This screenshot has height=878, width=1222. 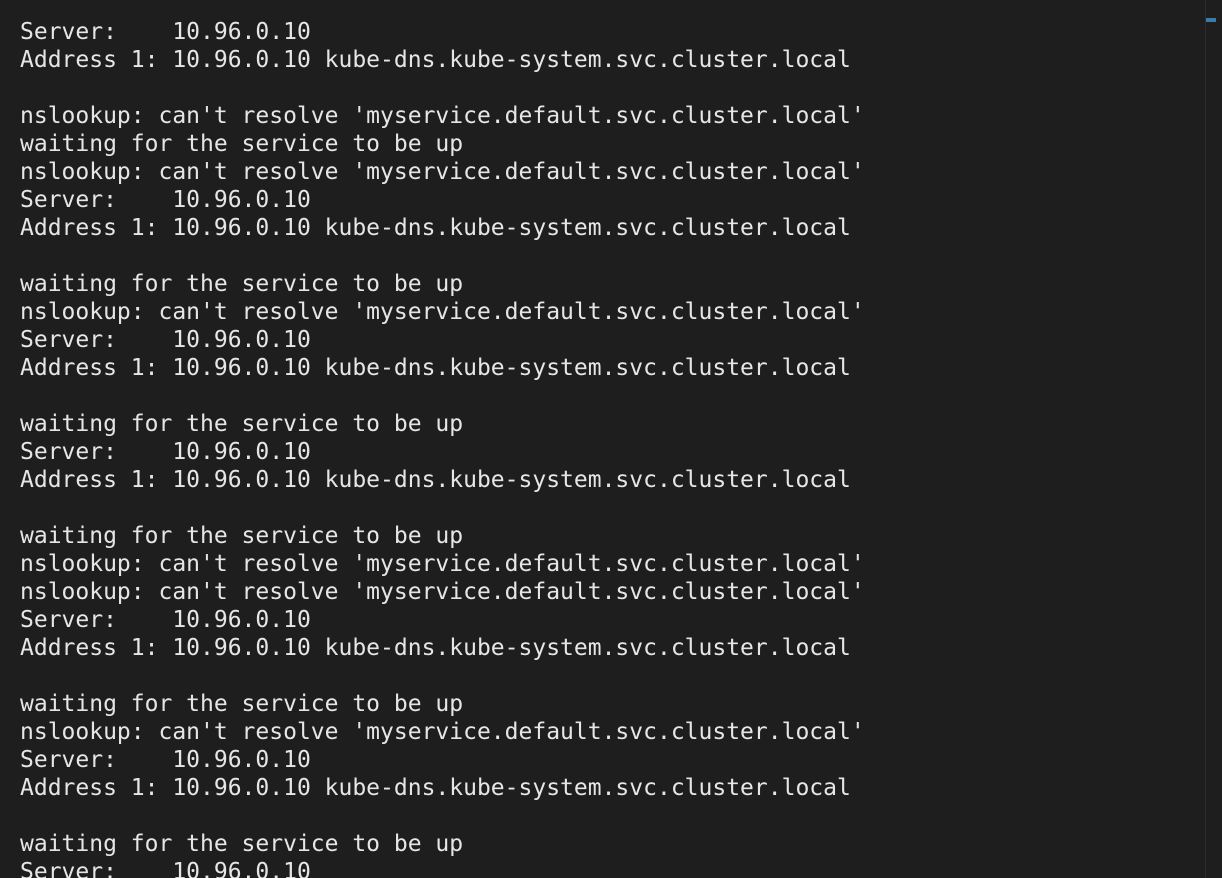 What do you see at coordinates (1213, 439) in the screenshot?
I see `vertical-scrollbar` at bounding box center [1213, 439].